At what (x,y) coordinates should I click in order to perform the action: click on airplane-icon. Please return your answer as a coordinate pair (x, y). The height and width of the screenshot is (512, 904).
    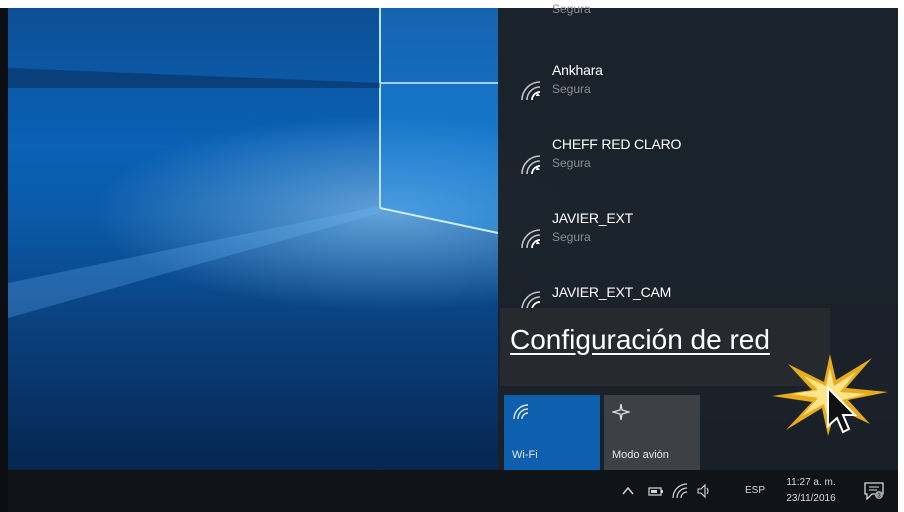
    Looking at the image, I should click on (621, 412).